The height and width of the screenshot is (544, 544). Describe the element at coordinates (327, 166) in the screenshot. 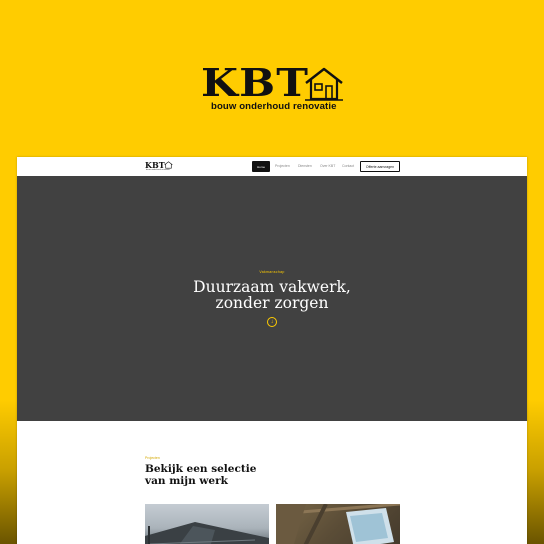

I see `nav-link-over: Over KBT` at that location.